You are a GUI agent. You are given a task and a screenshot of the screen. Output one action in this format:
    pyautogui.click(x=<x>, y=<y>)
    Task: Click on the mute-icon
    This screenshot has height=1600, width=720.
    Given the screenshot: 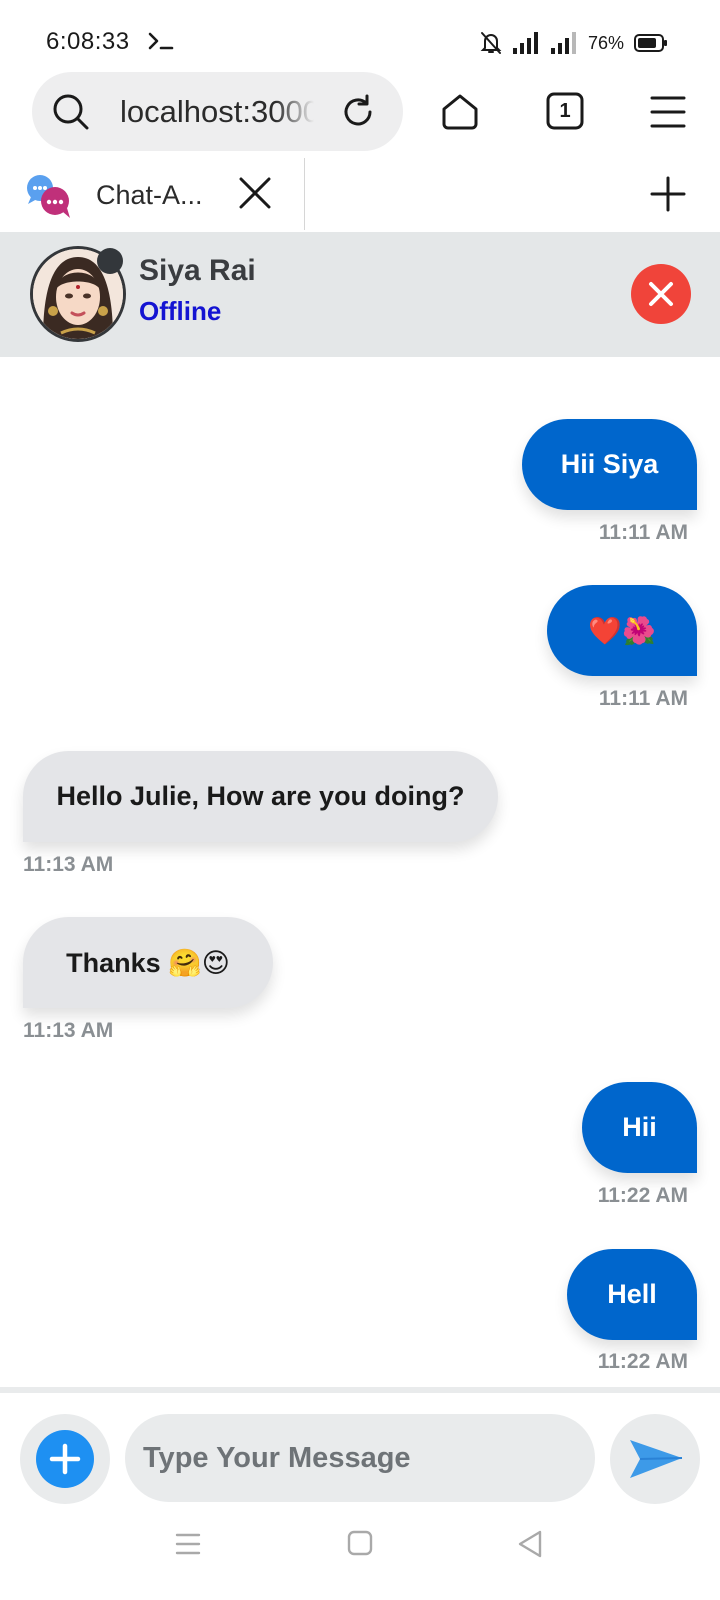 What is the action you would take?
    pyautogui.click(x=491, y=43)
    